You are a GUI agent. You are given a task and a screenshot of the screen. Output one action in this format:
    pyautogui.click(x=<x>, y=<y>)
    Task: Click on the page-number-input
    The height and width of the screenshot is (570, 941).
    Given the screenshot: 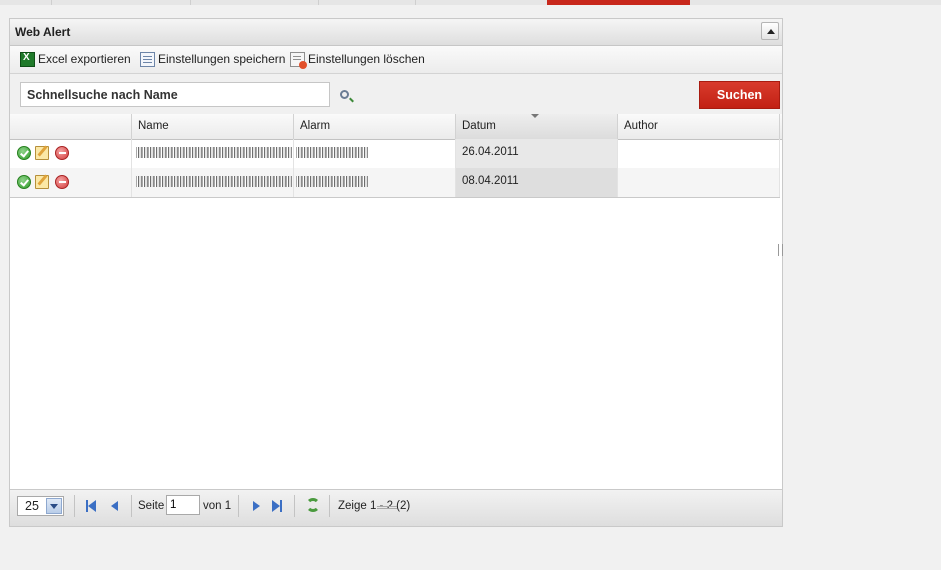 What is the action you would take?
    pyautogui.click(x=183, y=505)
    